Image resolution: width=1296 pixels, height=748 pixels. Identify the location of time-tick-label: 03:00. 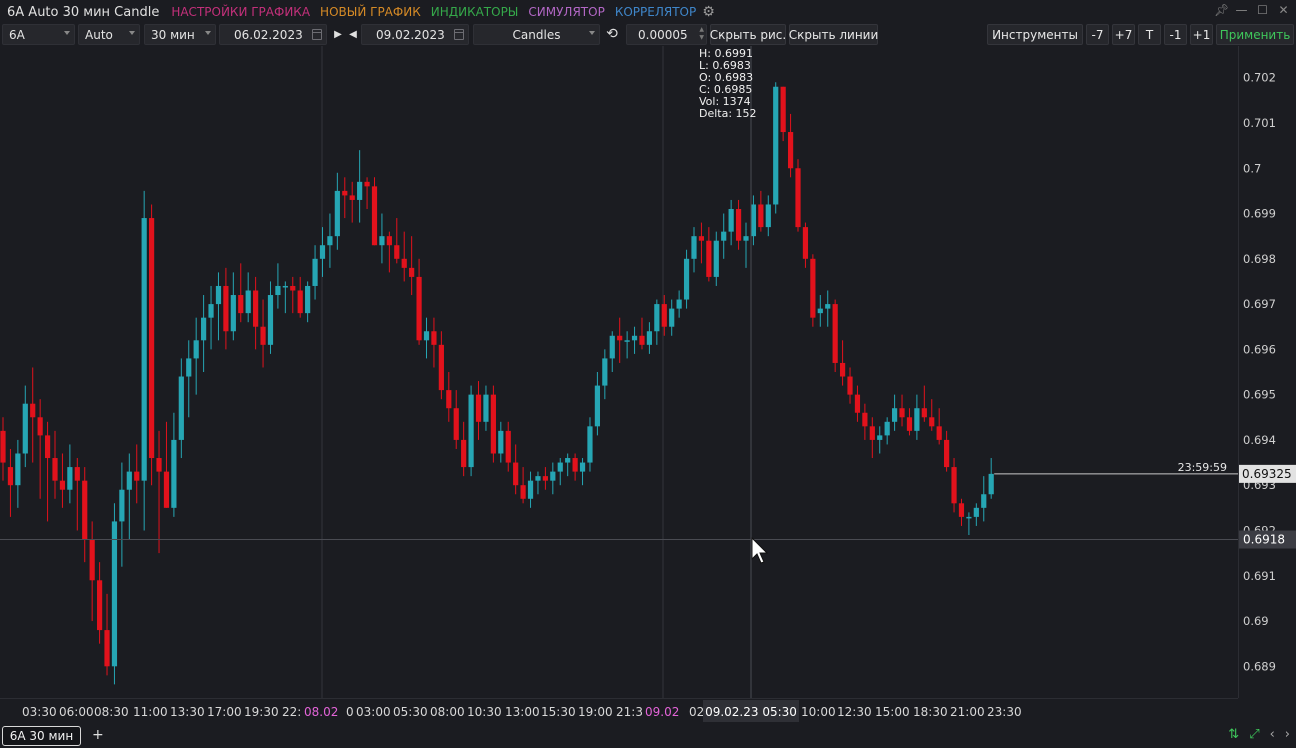
(373, 712).